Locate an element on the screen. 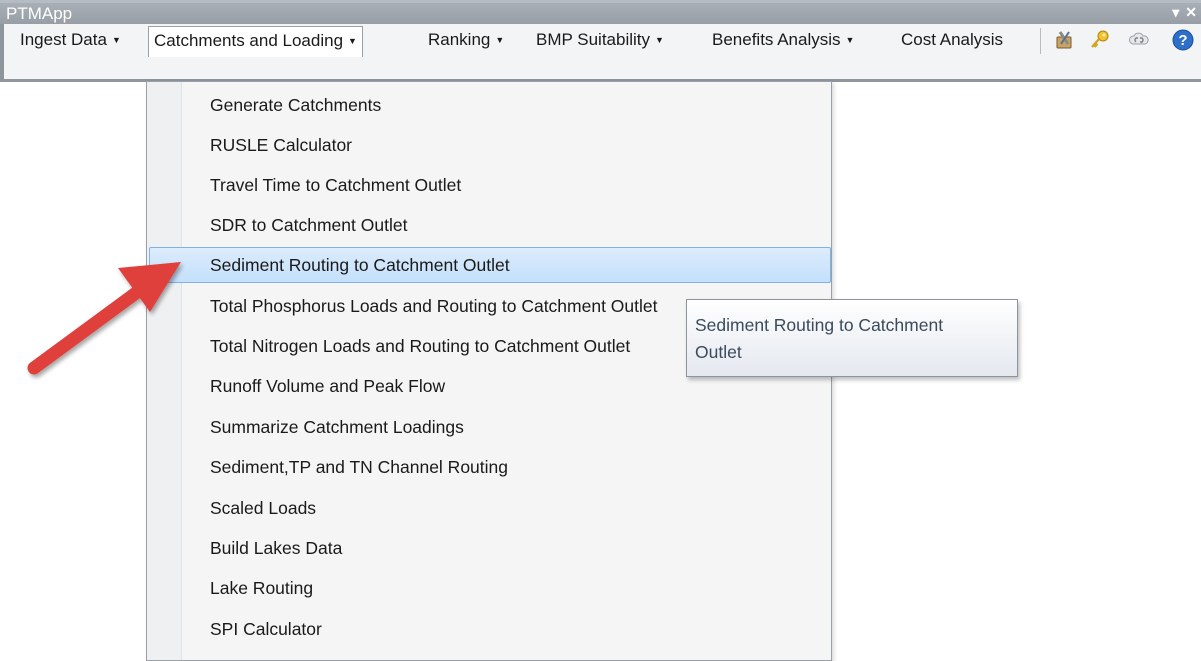  annotation-arrow-icon is located at coordinates (104, 318).